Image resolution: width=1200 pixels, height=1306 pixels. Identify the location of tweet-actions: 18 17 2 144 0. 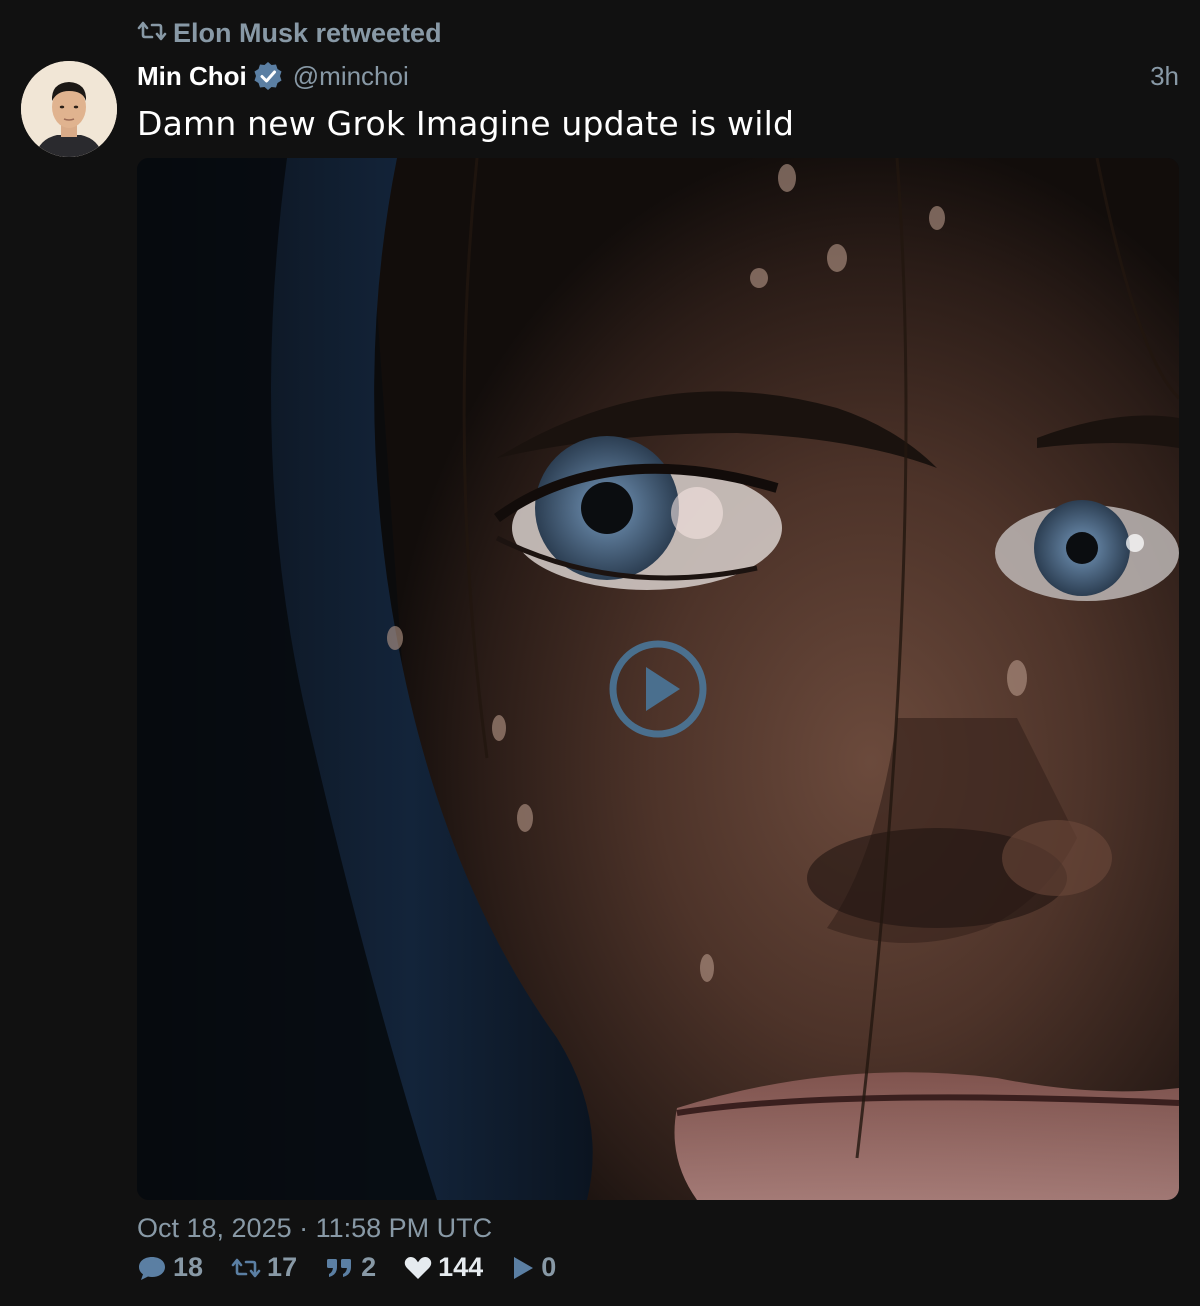
(346, 1267).